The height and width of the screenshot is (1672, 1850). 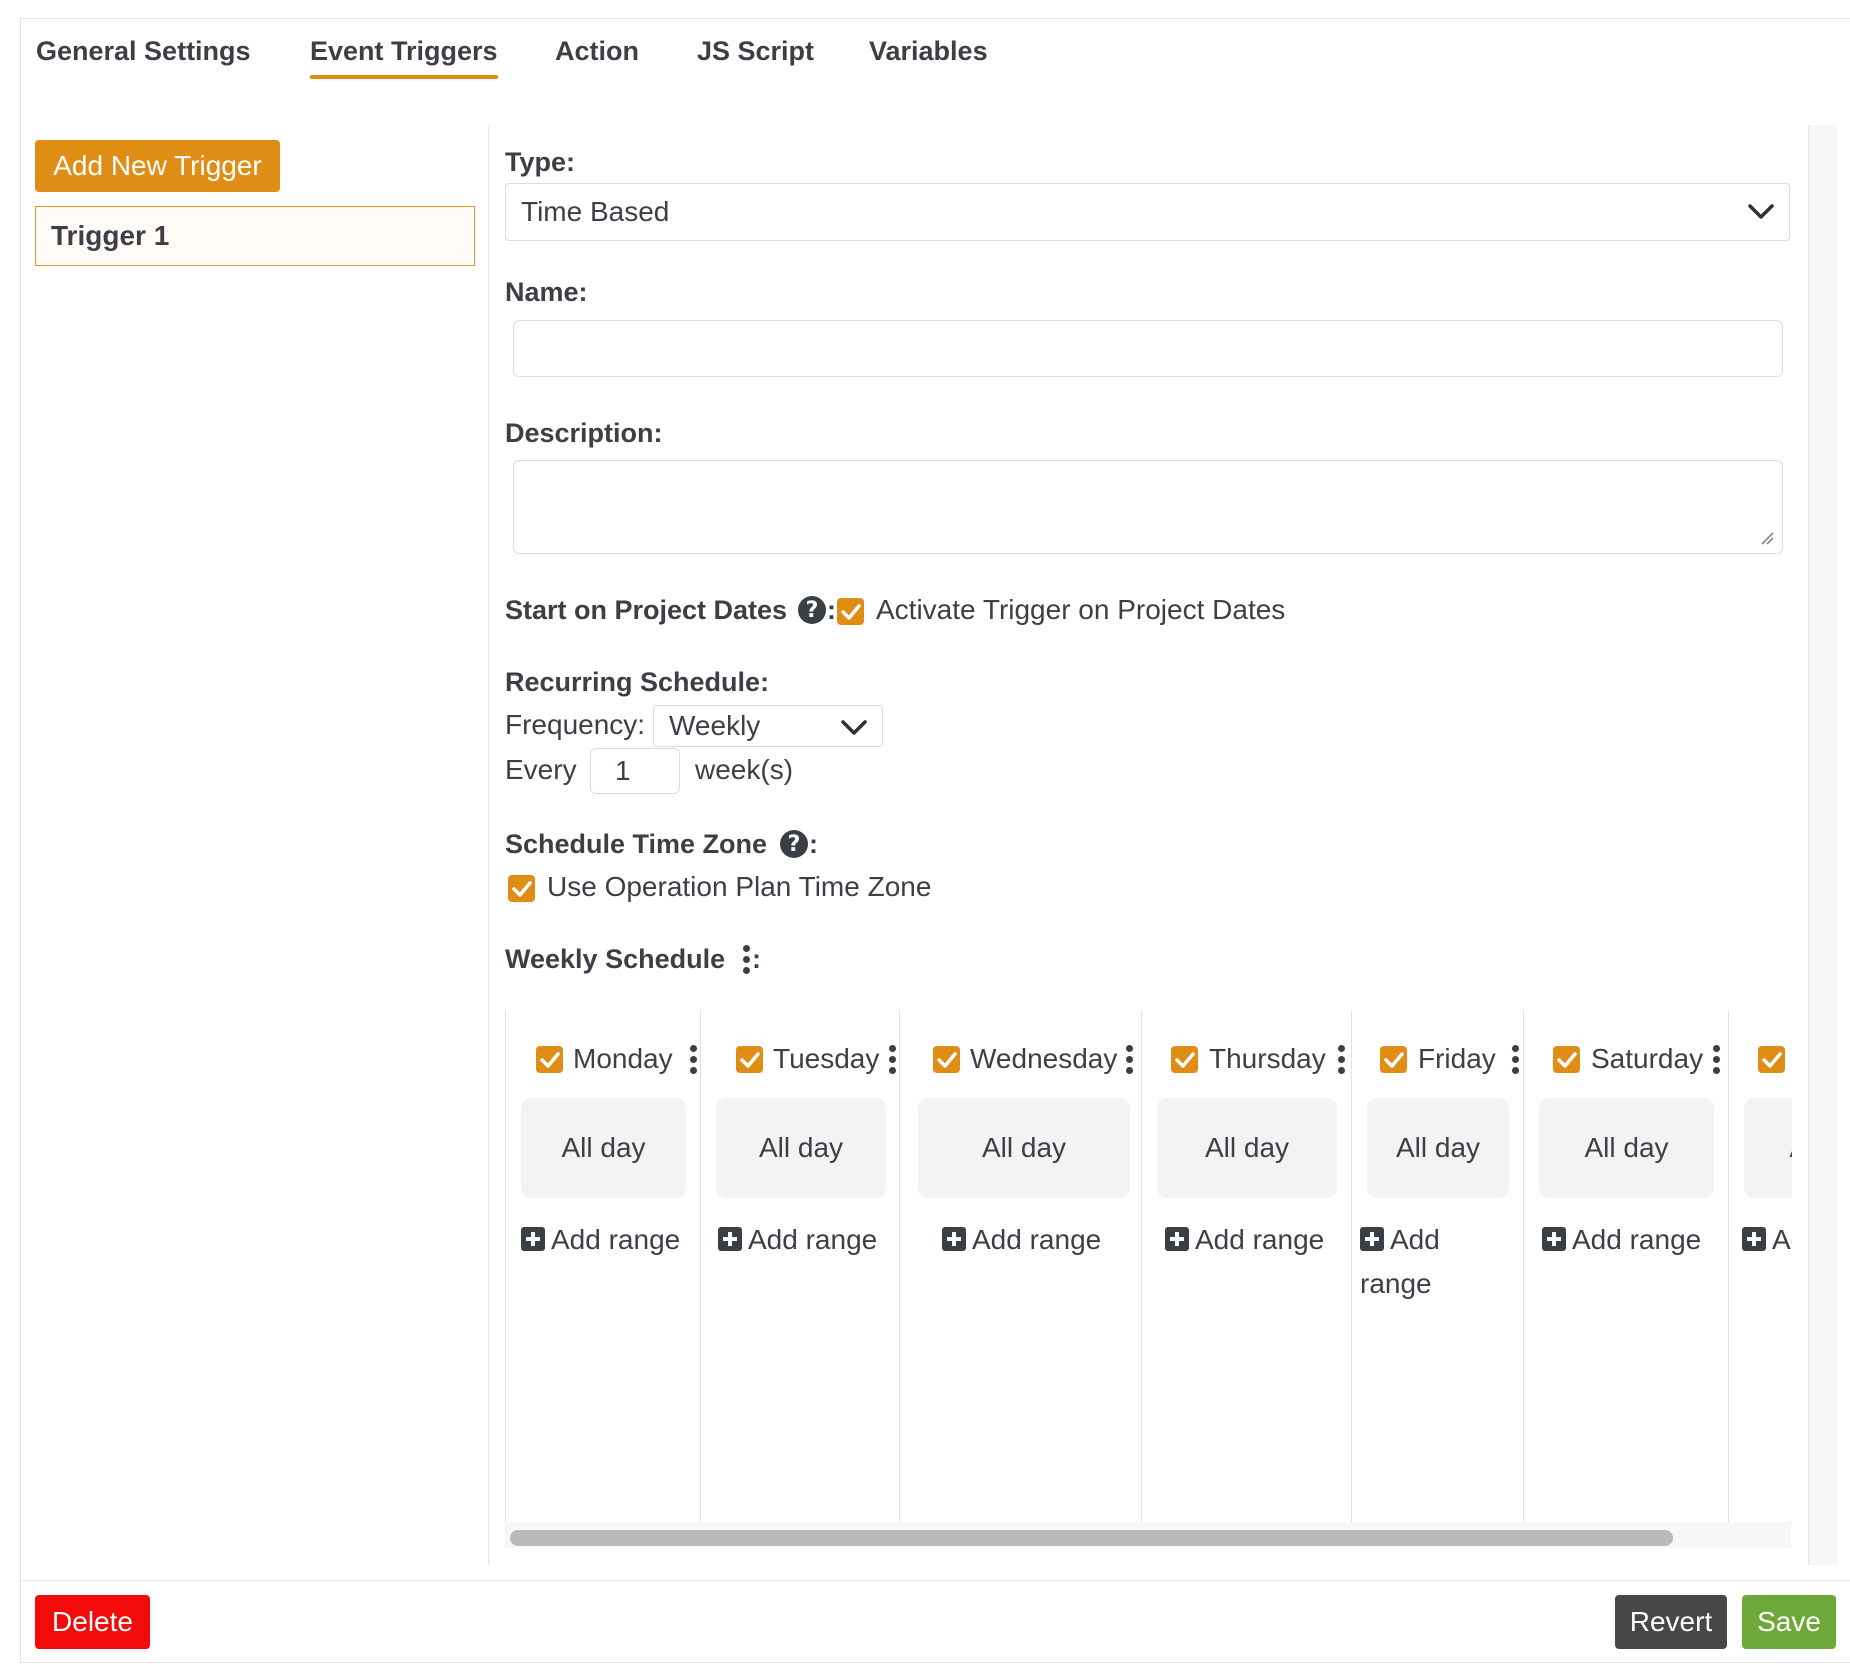 I want to click on frequency-label: Frequency:, so click(x=575, y=724).